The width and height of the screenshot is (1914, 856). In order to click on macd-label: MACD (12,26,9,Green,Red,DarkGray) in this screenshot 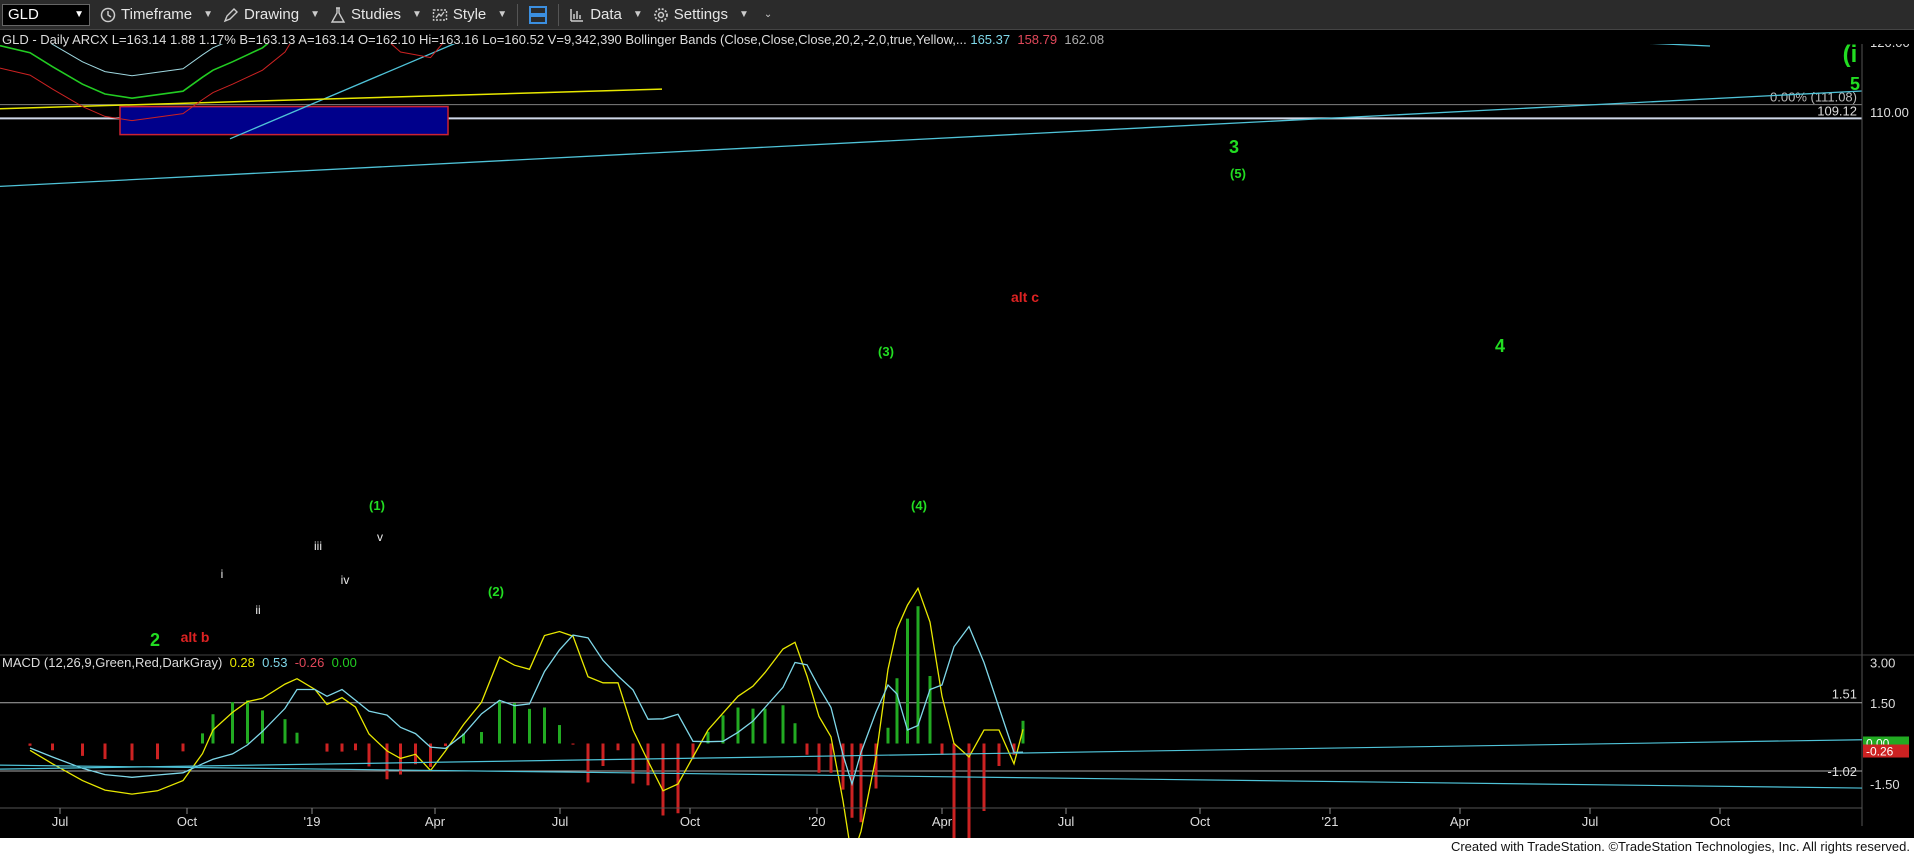, I will do `click(112, 662)`.